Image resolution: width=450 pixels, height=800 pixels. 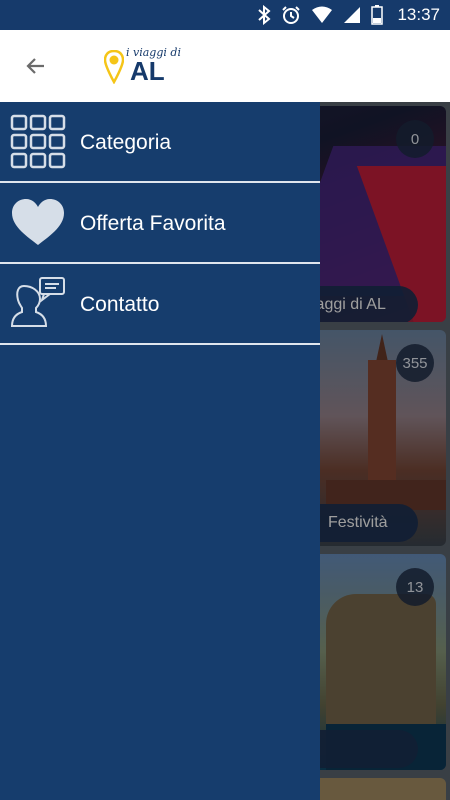 What do you see at coordinates (153, 223) in the screenshot?
I see `drawer-item-label: Offerta Favorita` at bounding box center [153, 223].